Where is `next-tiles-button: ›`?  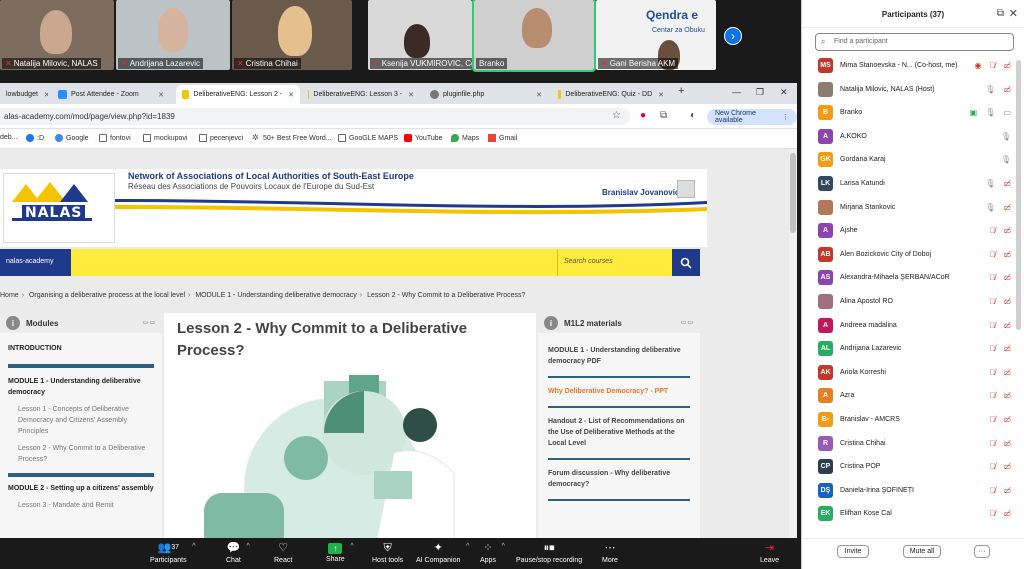 next-tiles-button: › is located at coordinates (733, 36).